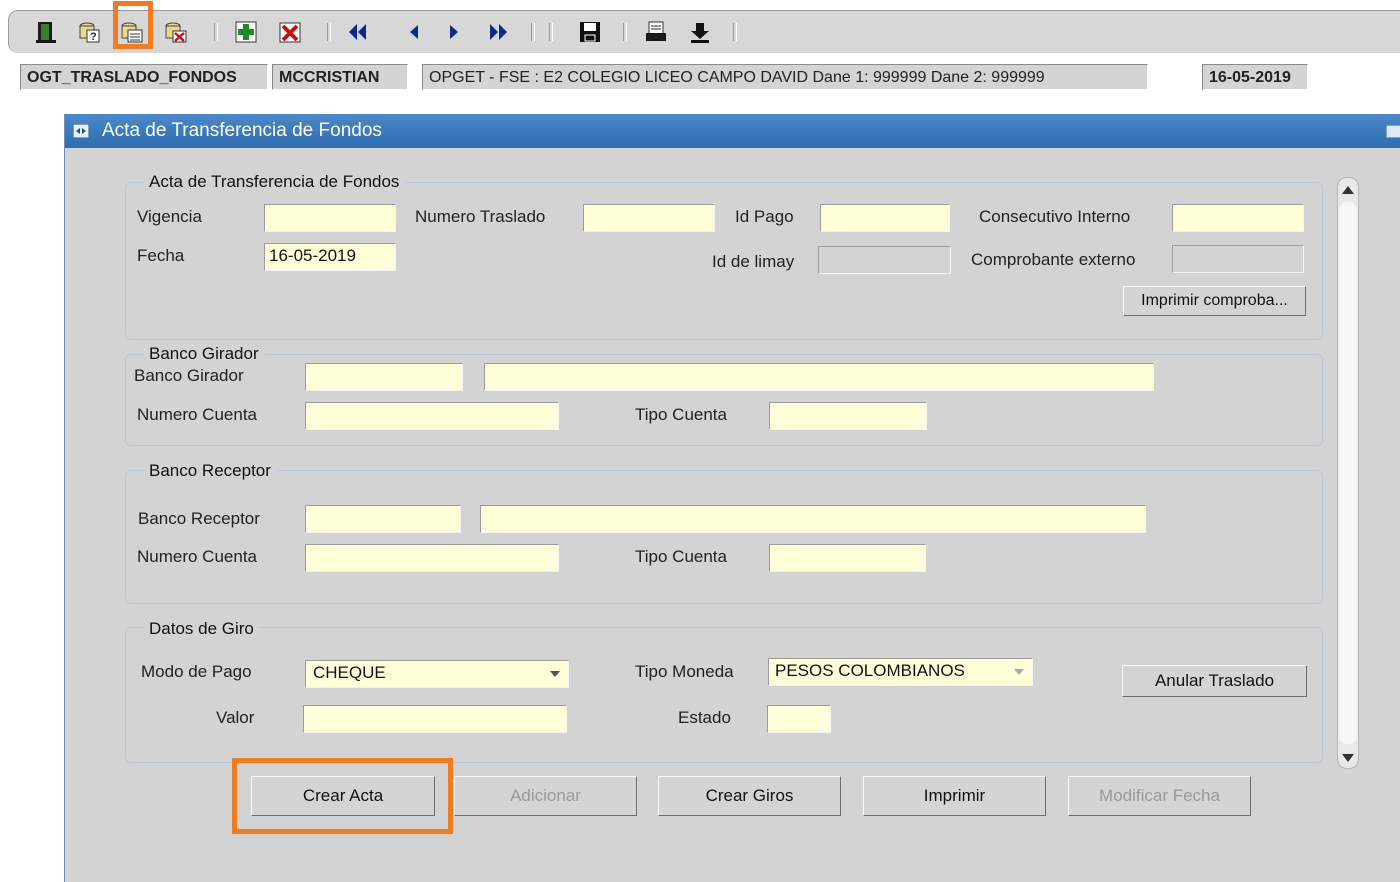 The width and height of the screenshot is (1400, 882). Describe the element at coordinates (684, 671) in the screenshot. I see `tipo-moneda-label: Tipo Moneda` at that location.